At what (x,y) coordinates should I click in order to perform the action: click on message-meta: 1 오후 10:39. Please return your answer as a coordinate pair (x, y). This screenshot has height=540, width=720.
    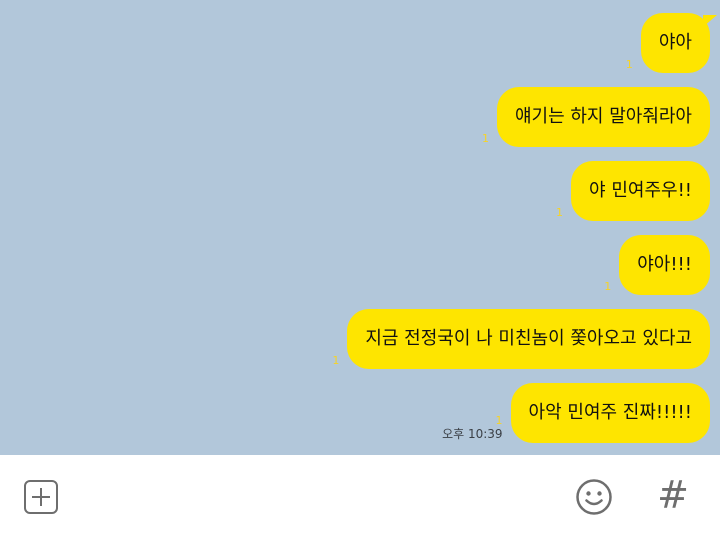
    Looking at the image, I should click on (472, 428).